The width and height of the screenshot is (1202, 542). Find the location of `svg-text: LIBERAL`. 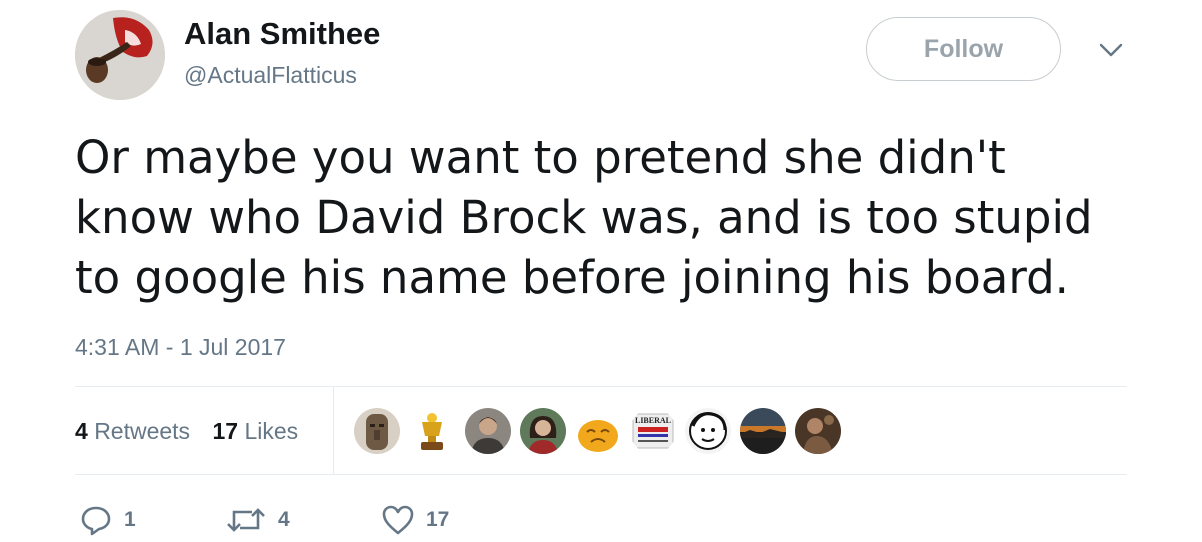

svg-text: LIBERAL is located at coordinates (653, 420).